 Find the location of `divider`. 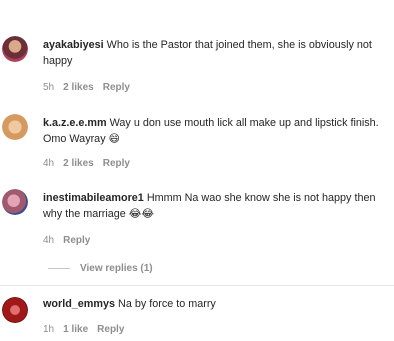

divider is located at coordinates (197, 285).